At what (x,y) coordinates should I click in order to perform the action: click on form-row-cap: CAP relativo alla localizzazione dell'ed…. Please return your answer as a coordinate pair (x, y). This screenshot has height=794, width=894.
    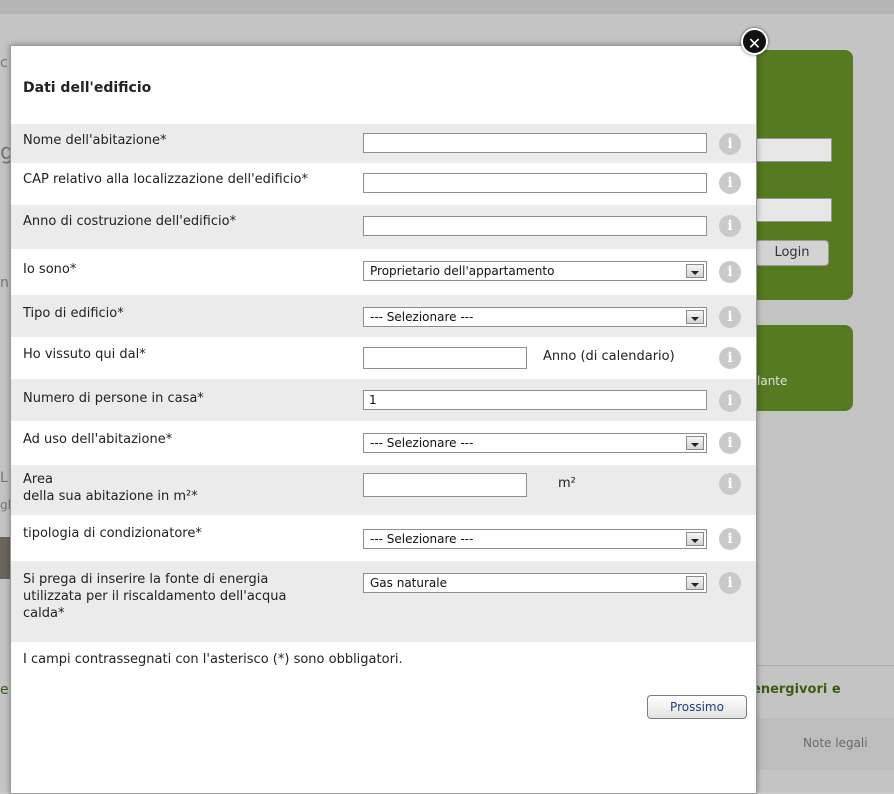
    Looking at the image, I should click on (383, 184).